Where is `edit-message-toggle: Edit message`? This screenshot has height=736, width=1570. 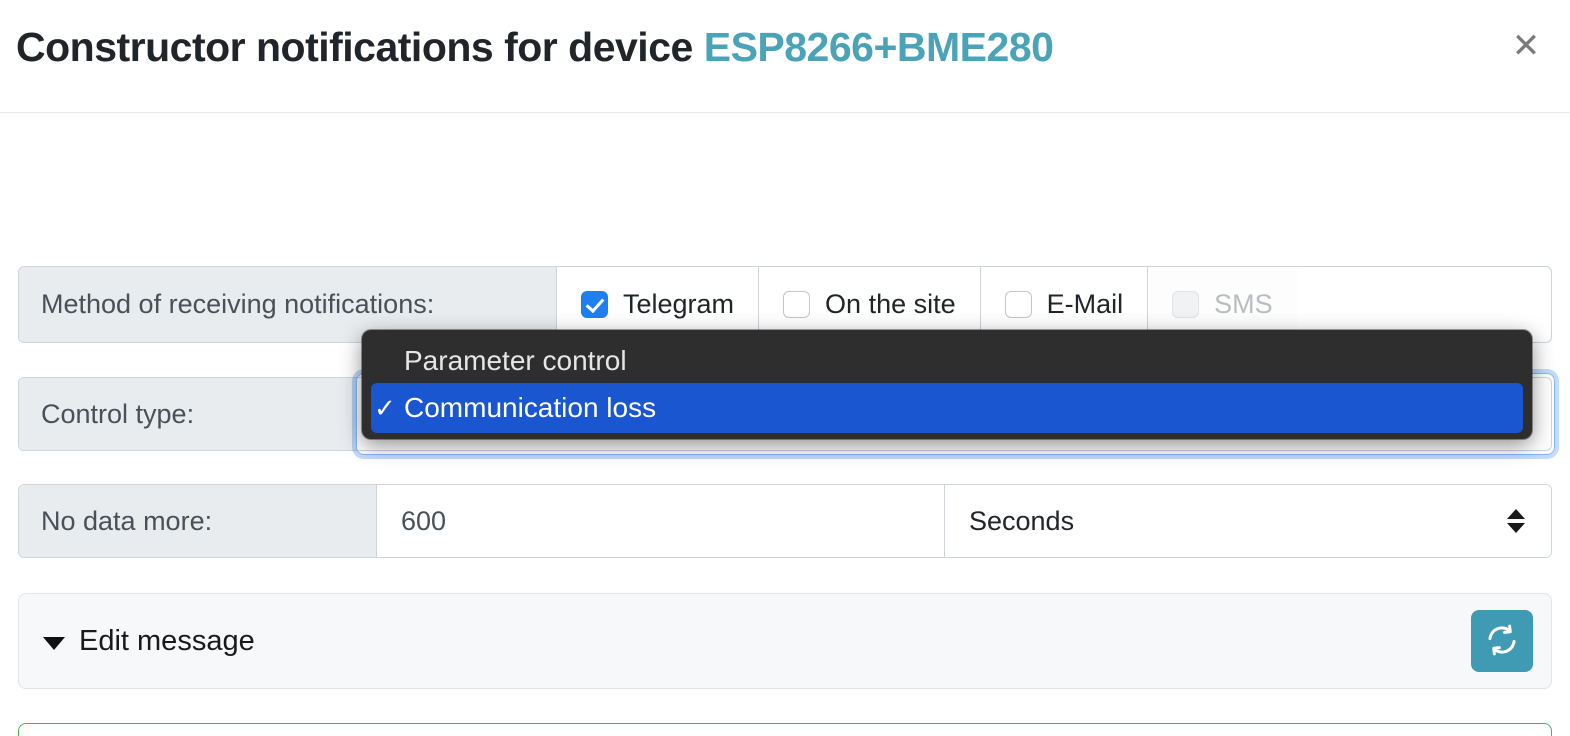
edit-message-toggle: Edit message is located at coordinates (149, 641).